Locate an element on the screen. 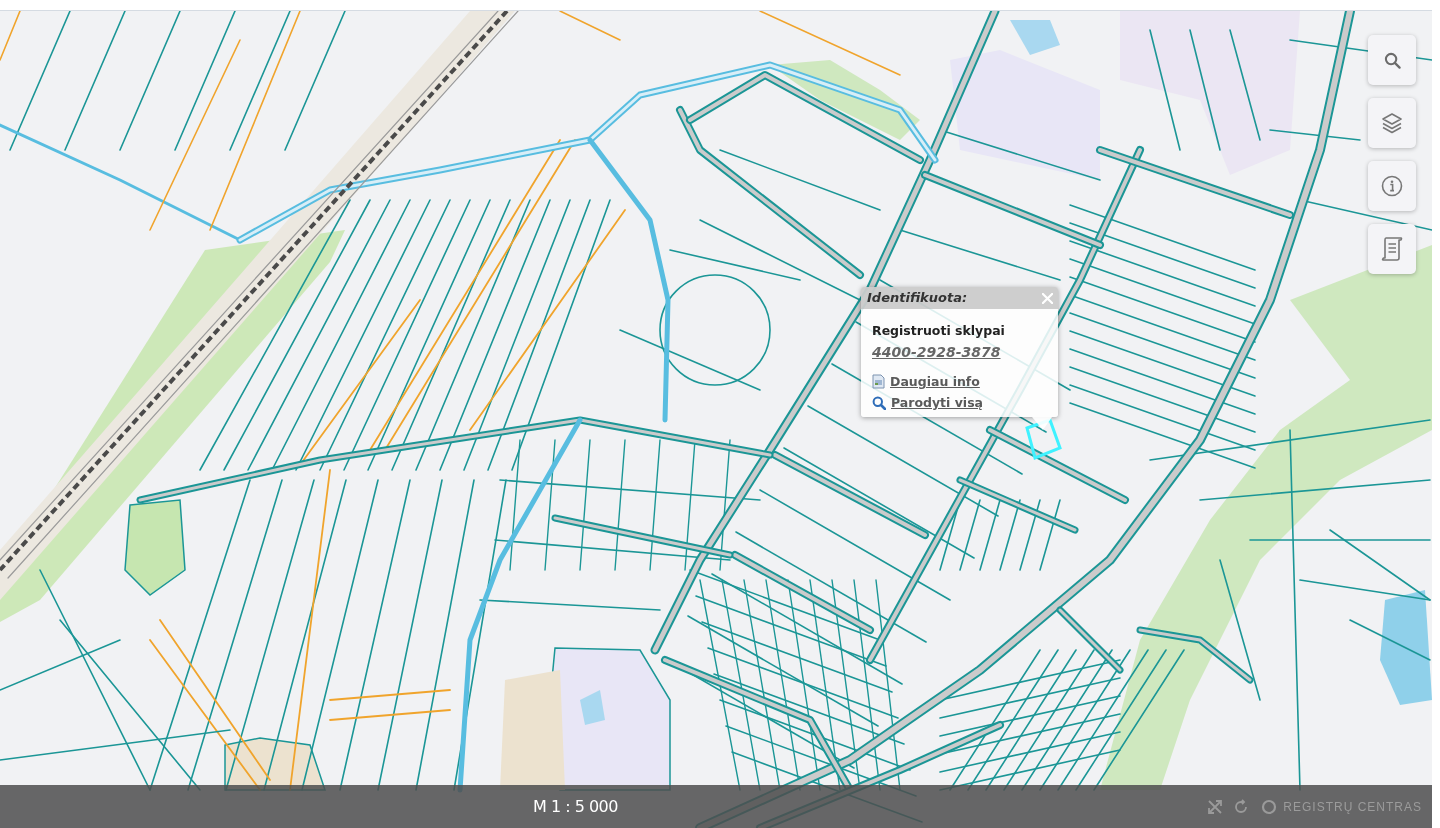  layers-button is located at coordinates (1392, 123).